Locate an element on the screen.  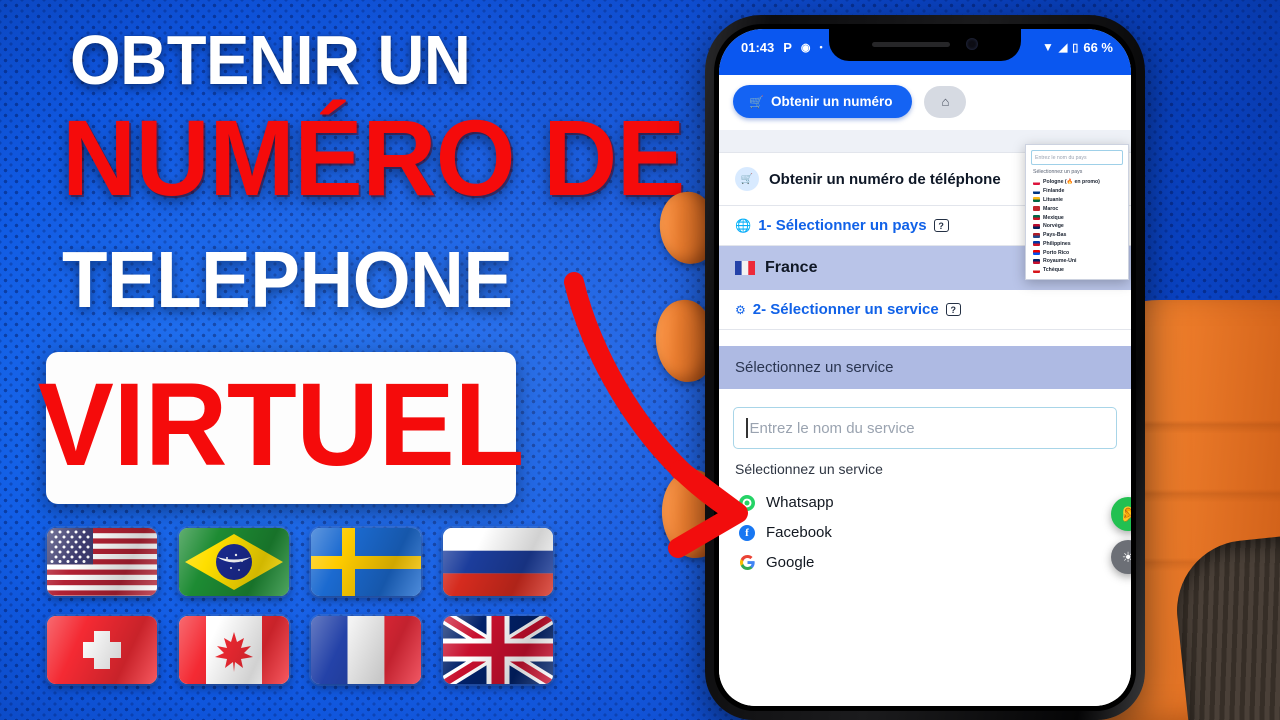
service-name: Google is located at coordinates (790, 562).